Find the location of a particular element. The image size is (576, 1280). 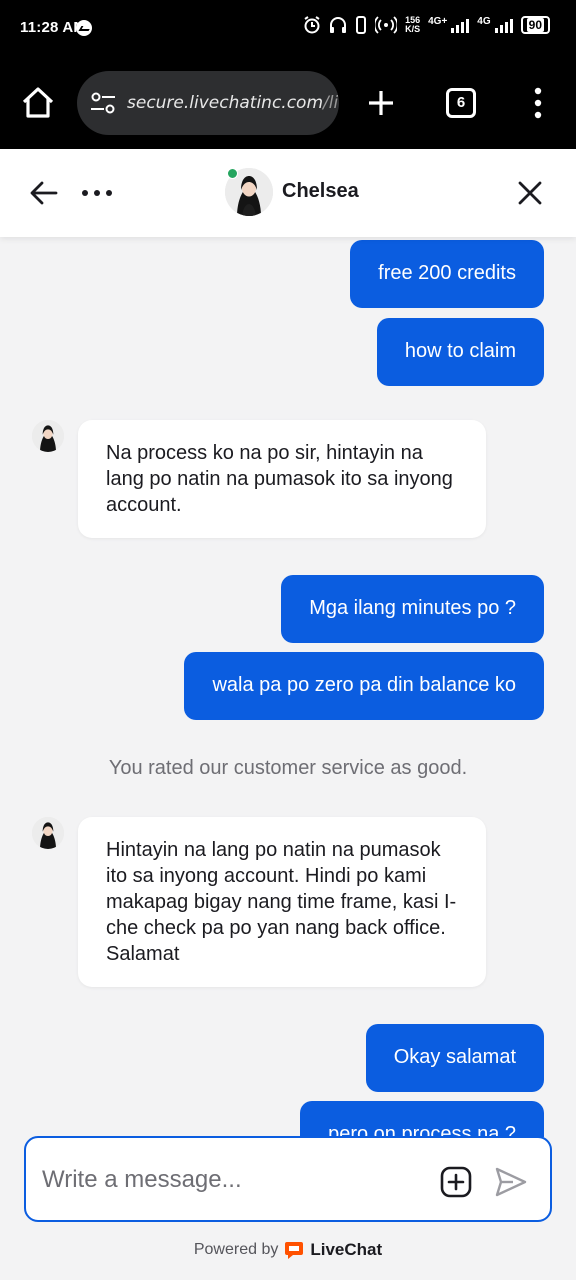

powered-by-footer: Powered by LiveChat is located at coordinates (288, 1250).